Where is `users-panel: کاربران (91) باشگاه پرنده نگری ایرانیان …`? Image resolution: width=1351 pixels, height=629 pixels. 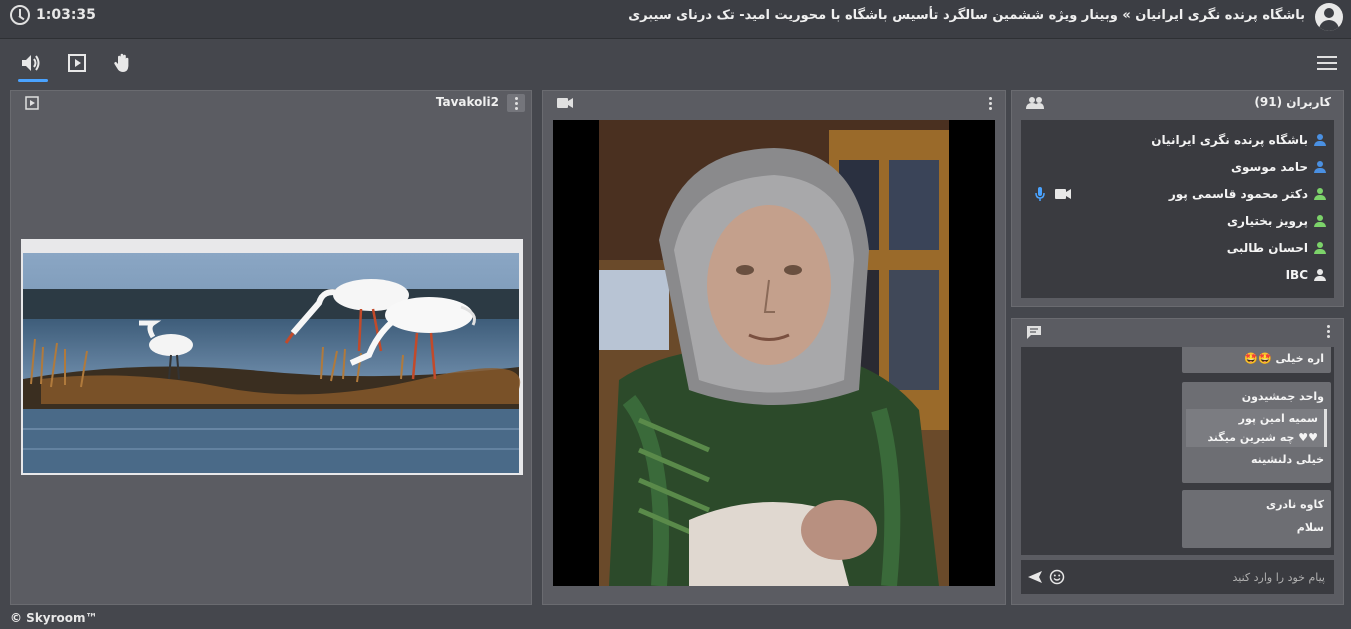
users-panel: کاربران (91) باشگاه پرنده نگری ایرانیان … is located at coordinates (1177, 198).